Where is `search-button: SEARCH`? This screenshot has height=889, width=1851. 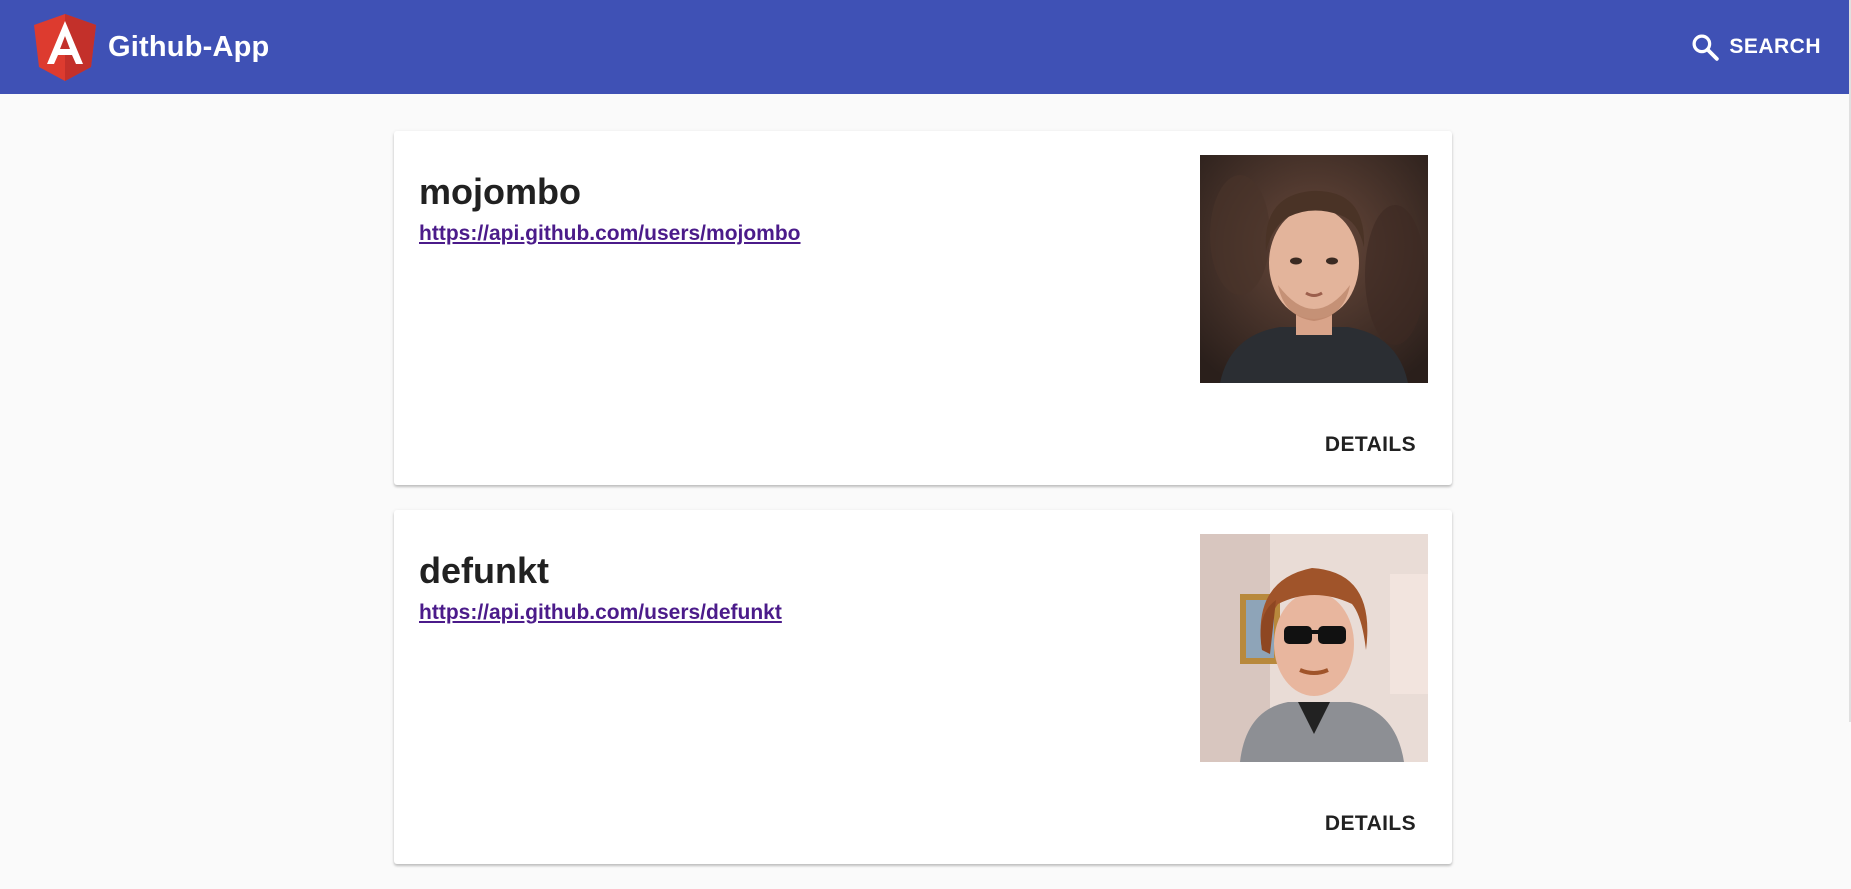 search-button: SEARCH is located at coordinates (1755, 47).